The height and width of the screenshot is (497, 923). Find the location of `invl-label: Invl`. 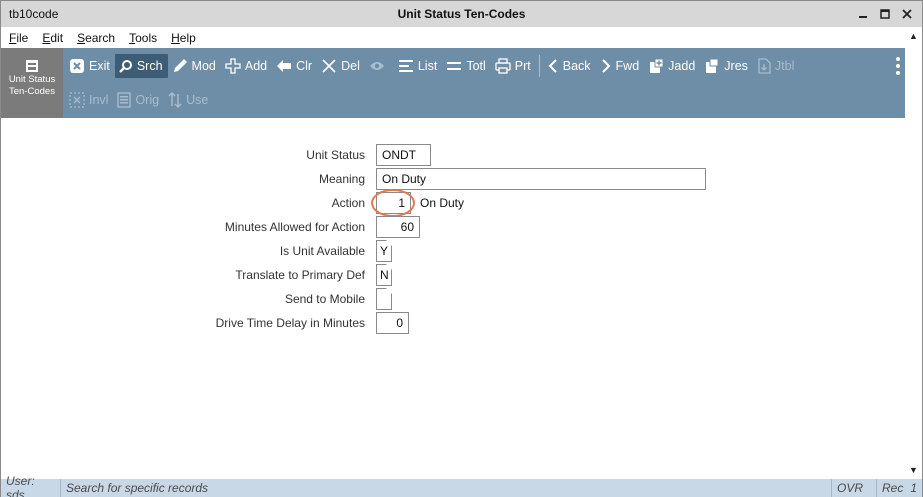

invl-label: Invl is located at coordinates (99, 100).